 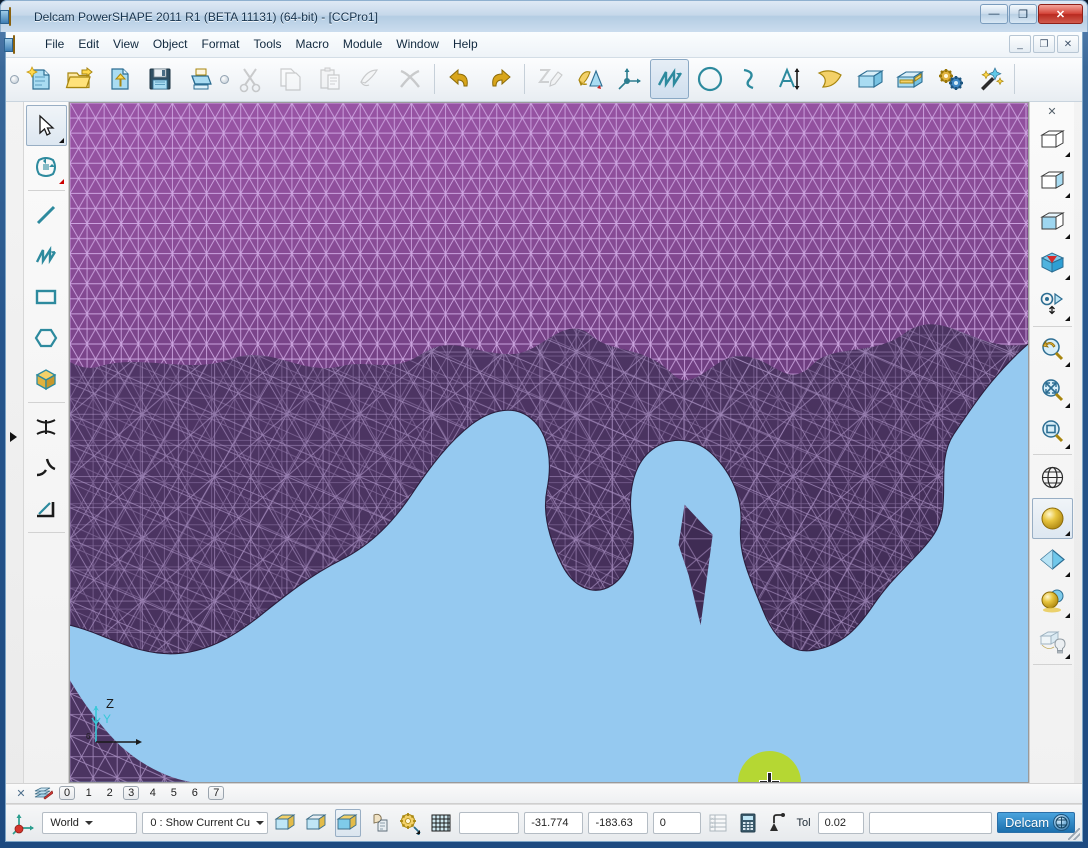 What do you see at coordinates (840, 822) in the screenshot?
I see `tolerance-field: 0.02` at bounding box center [840, 822].